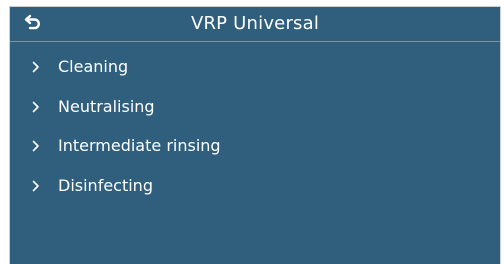 The image size is (504, 264). Describe the element at coordinates (106, 106) in the screenshot. I see `menu-item-label: Neutralising` at that location.